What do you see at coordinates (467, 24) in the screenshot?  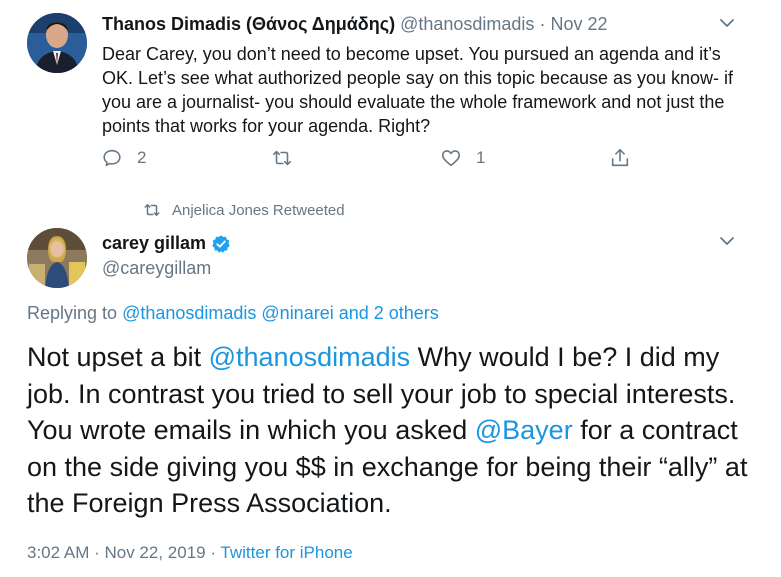 I see `author-handle: @thanosdimadis` at bounding box center [467, 24].